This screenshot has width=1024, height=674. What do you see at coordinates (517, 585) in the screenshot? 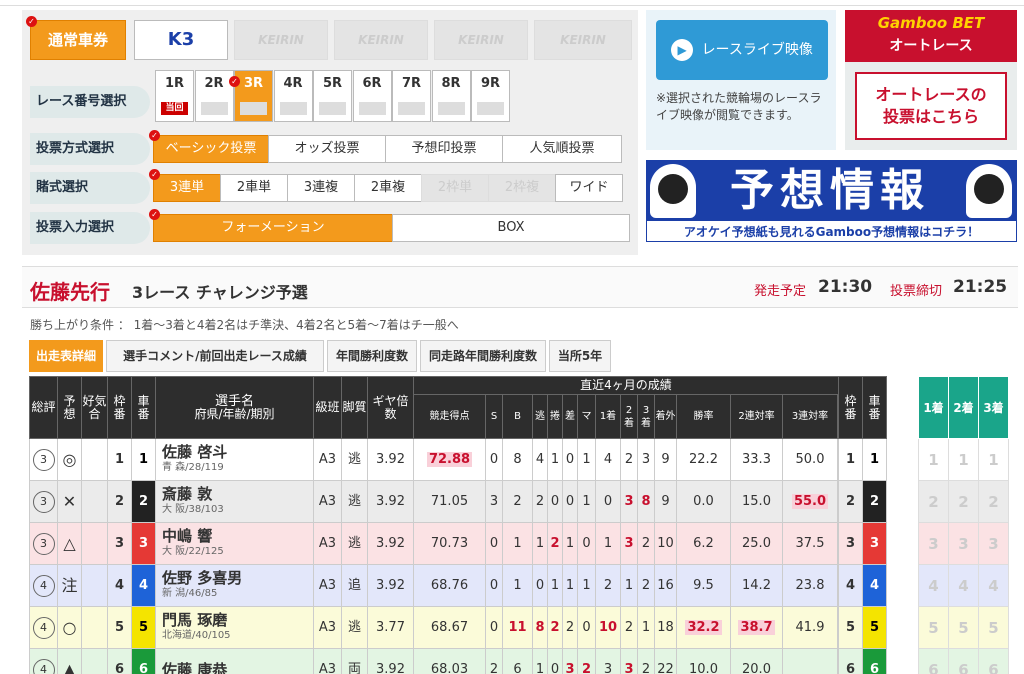
I see `b-cell: 1` at bounding box center [517, 585].